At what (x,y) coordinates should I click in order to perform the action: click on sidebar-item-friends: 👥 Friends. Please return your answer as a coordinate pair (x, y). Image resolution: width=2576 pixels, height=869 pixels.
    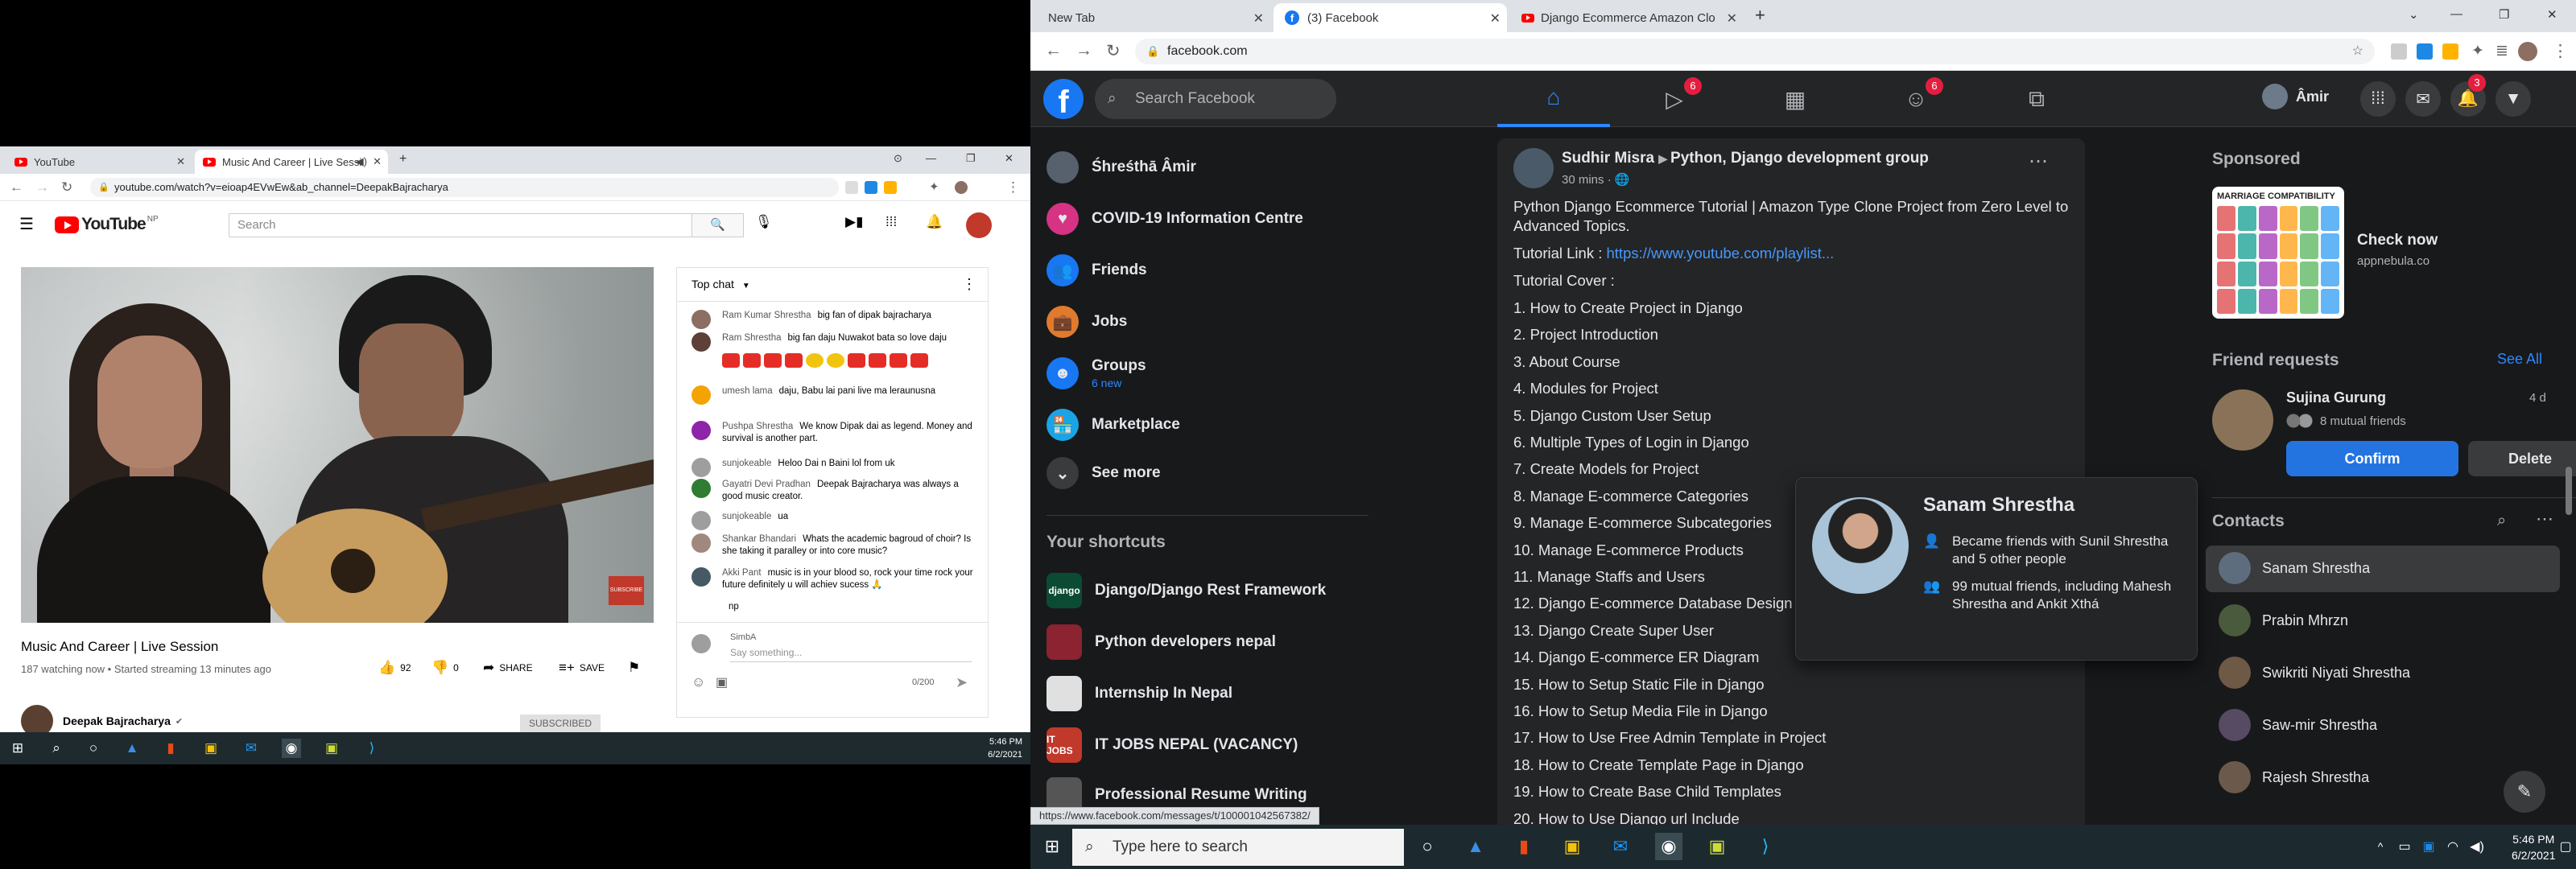
    Looking at the image, I should click on (1096, 270).